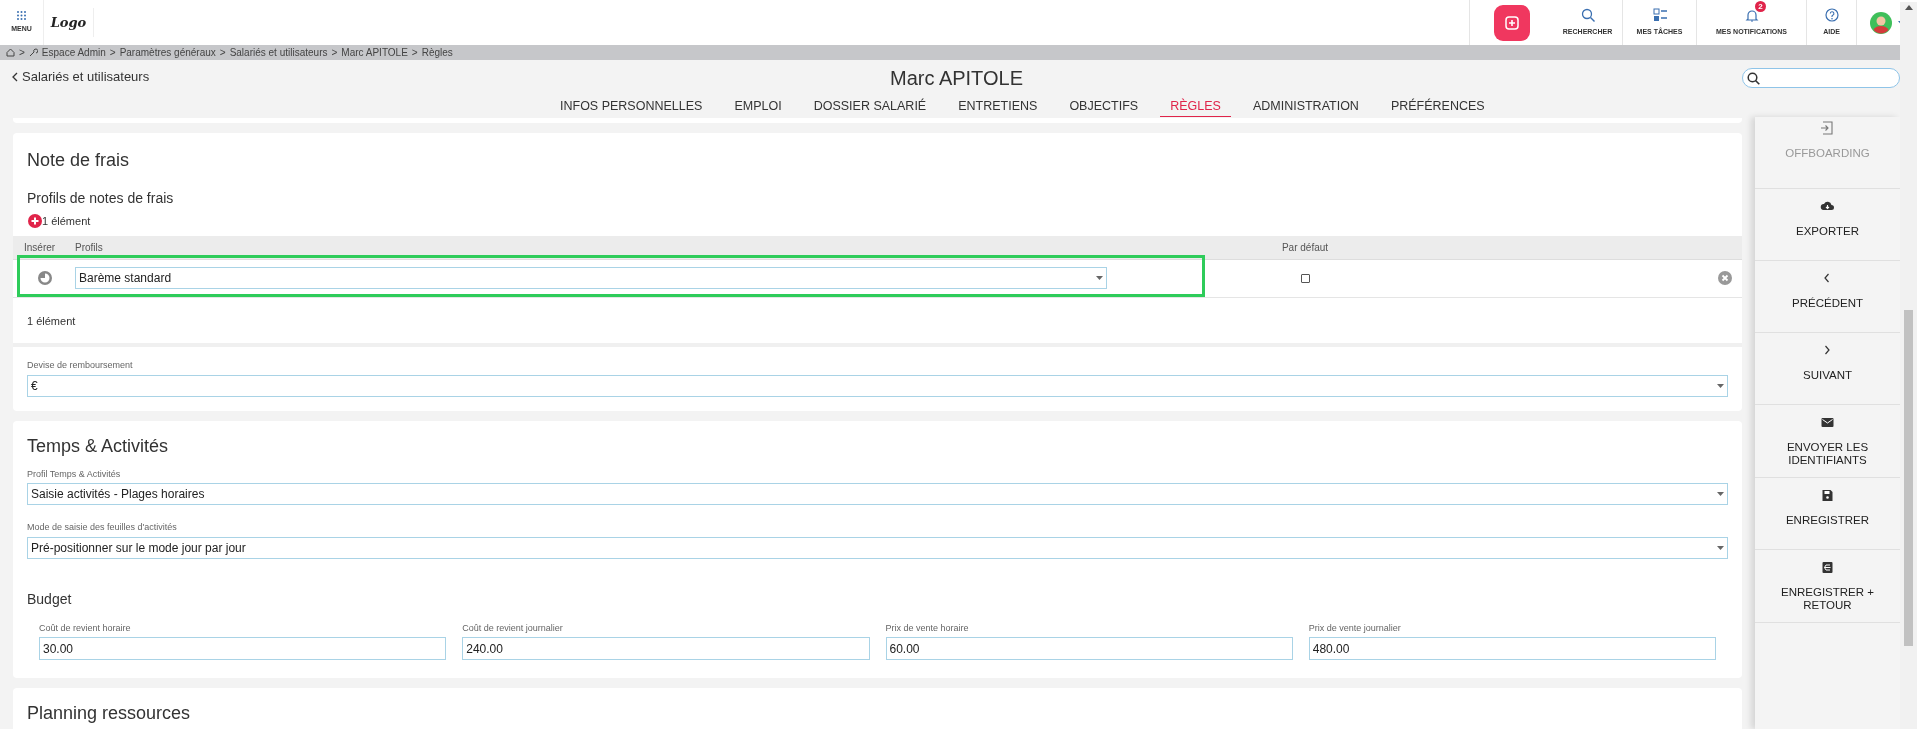 The image size is (1917, 729). Describe the element at coordinates (927, 628) in the screenshot. I see `field-label: Prix de vente horaire` at that location.